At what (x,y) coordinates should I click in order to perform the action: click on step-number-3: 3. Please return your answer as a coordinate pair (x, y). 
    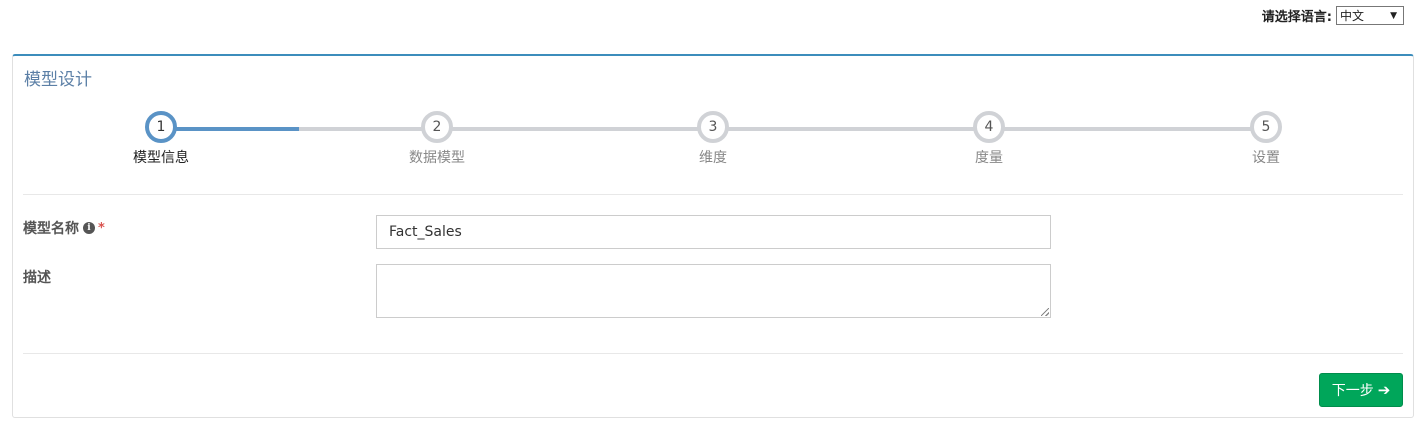
    Looking at the image, I should click on (713, 127).